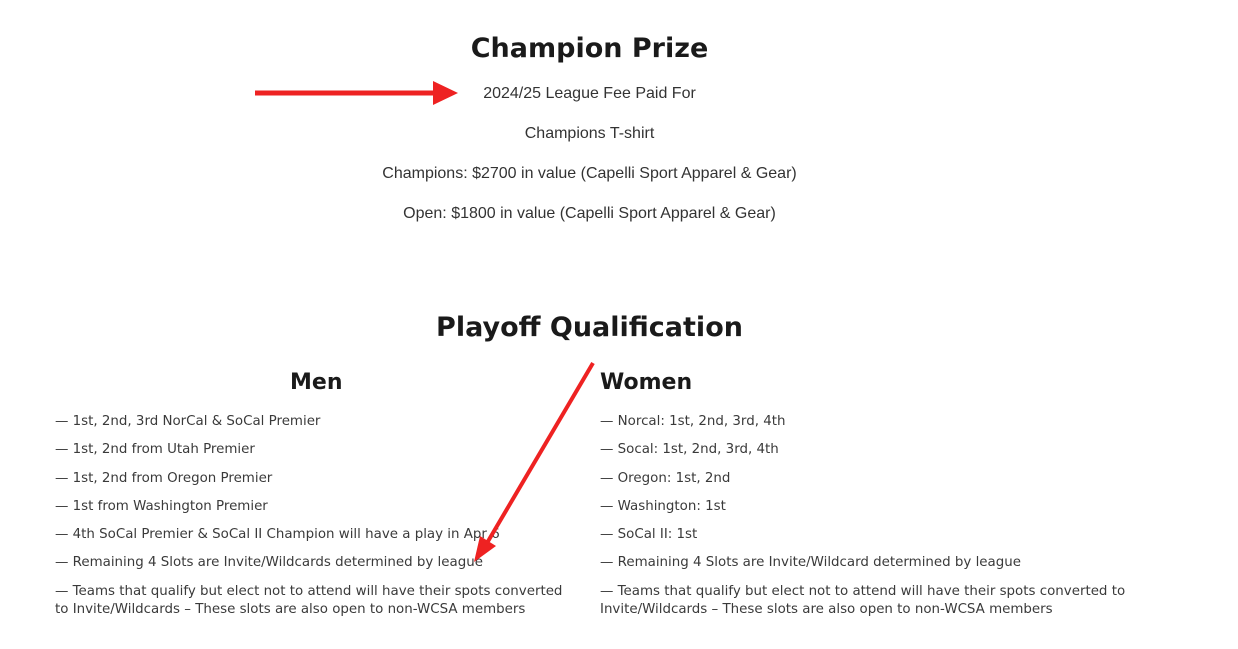 Image resolution: width=1238 pixels, height=649 pixels. I want to click on list-item: — 1st, 2nd from Utah Premier, so click(155, 450).